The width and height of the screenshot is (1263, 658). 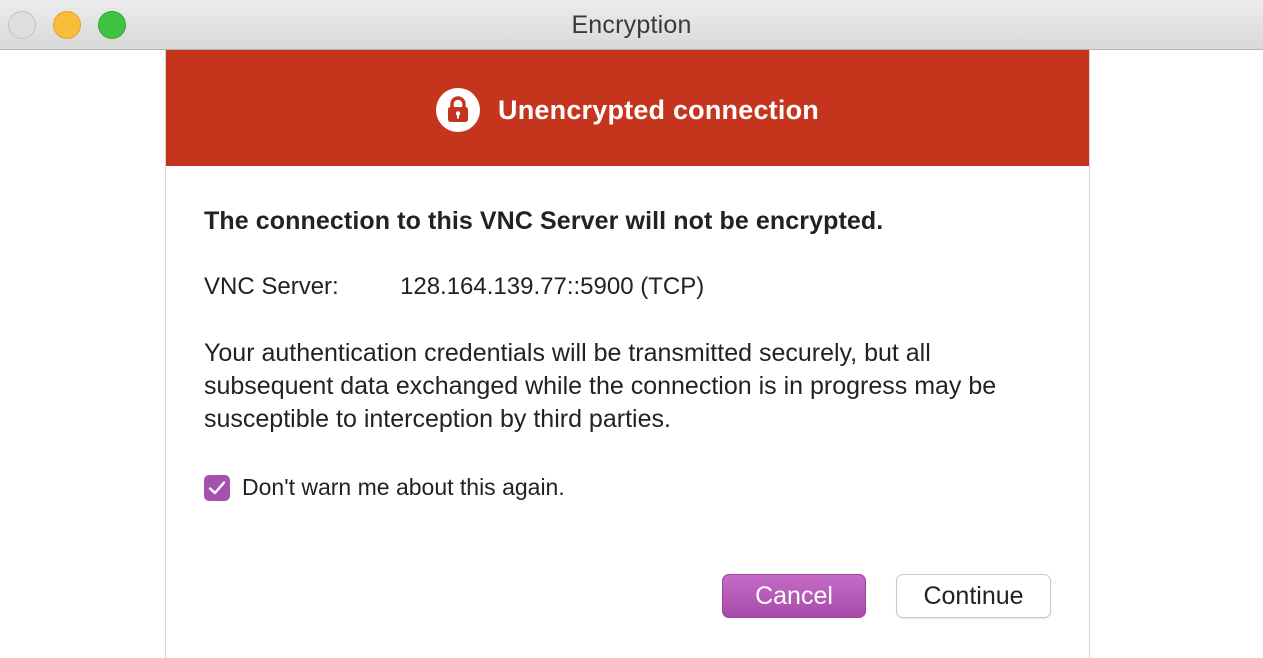 I want to click on dont-warn-checkbox-row: Don't warn me about this again., so click(x=631, y=487).